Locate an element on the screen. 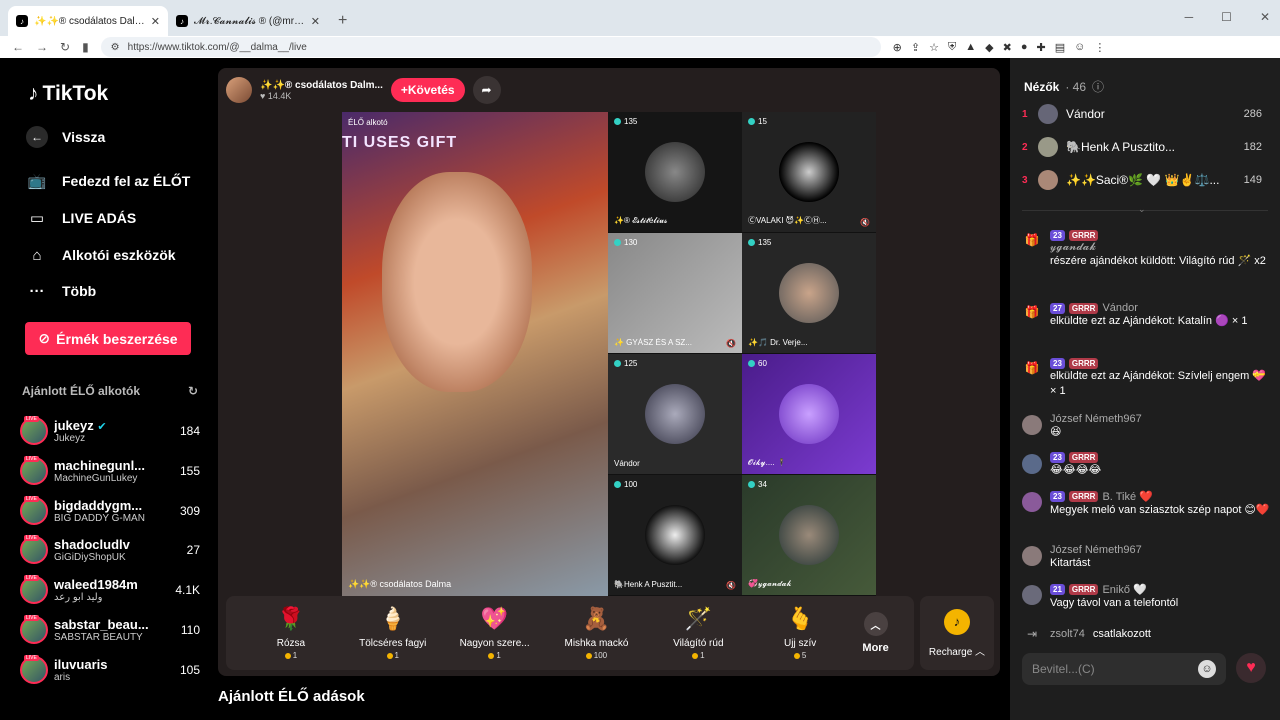  gift-item: 🪄 Világító rúd 1 is located at coordinates (698, 633).